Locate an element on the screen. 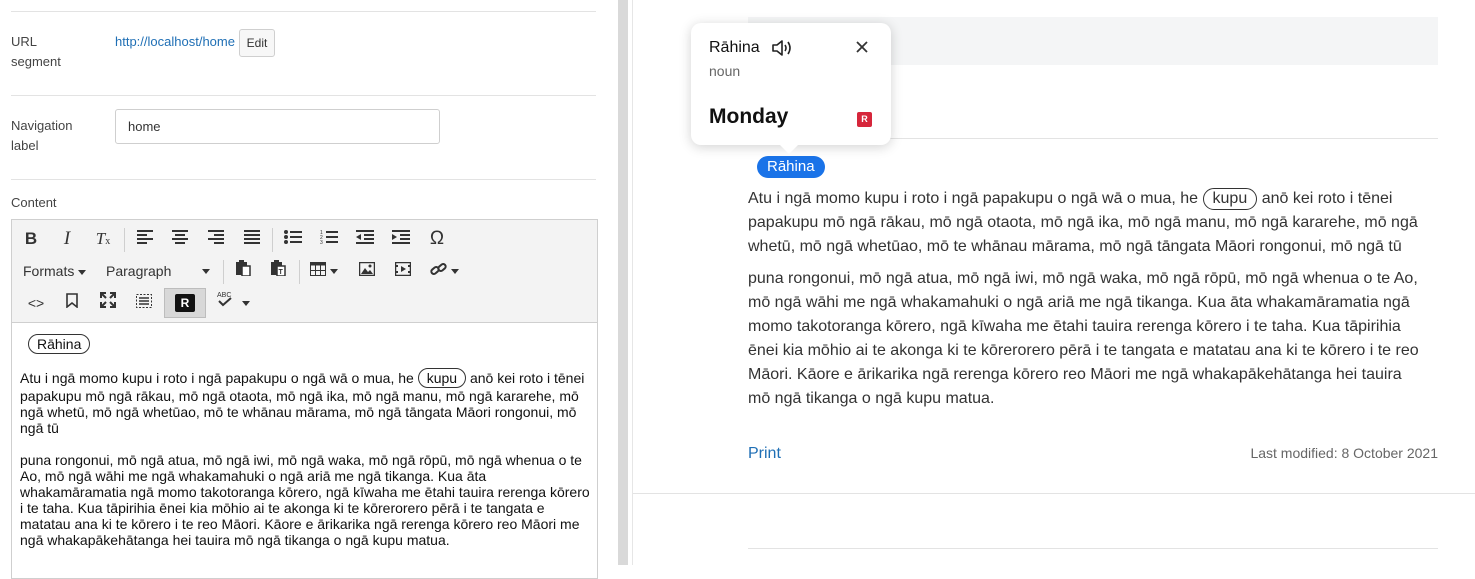 Image resolution: width=1475 pixels, height=579 pixels. nav-label-line2: label is located at coordinates (25, 145).